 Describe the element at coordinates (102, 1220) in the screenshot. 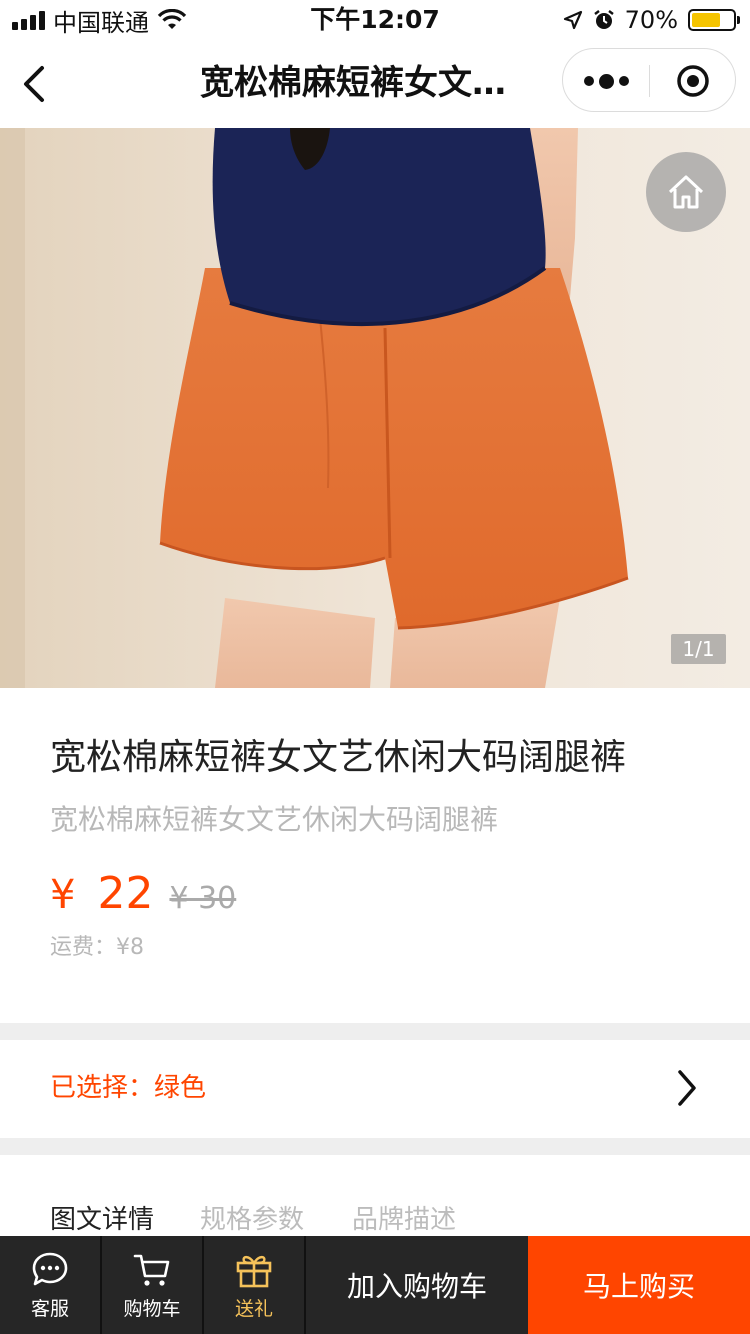

I see `tab-details: 图文详情` at that location.